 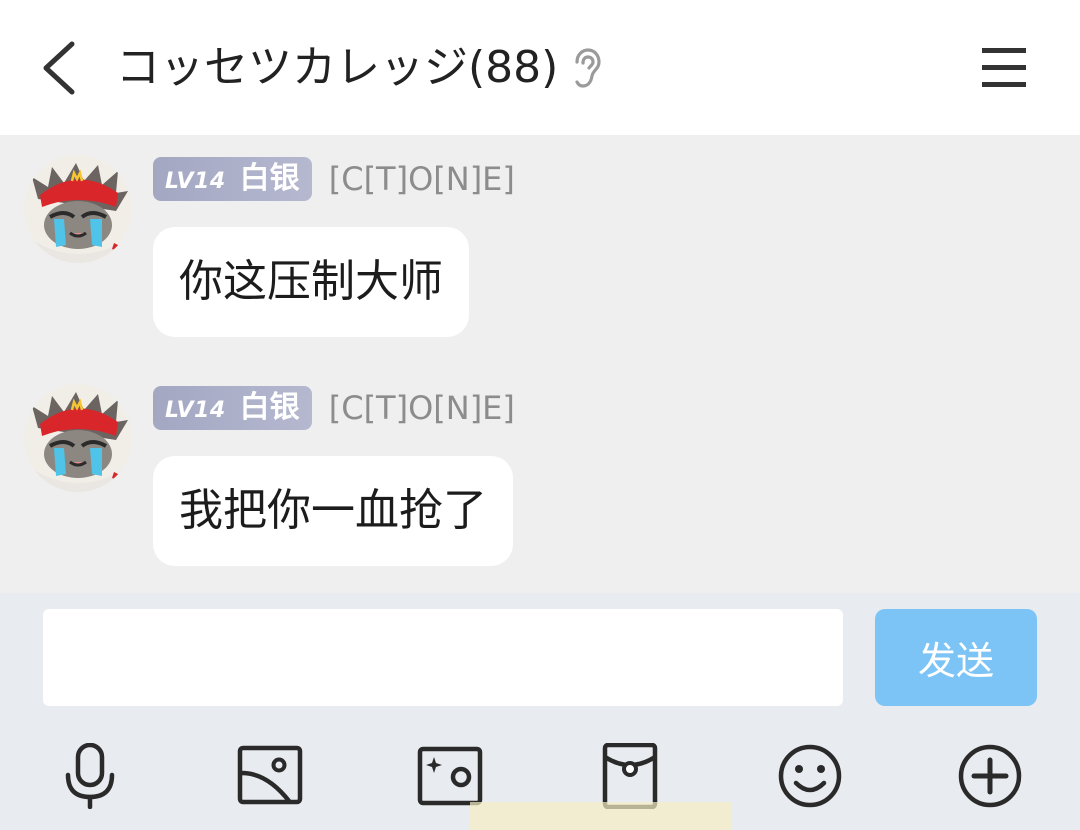 I want to click on red-envelope-icon, so click(x=630, y=776).